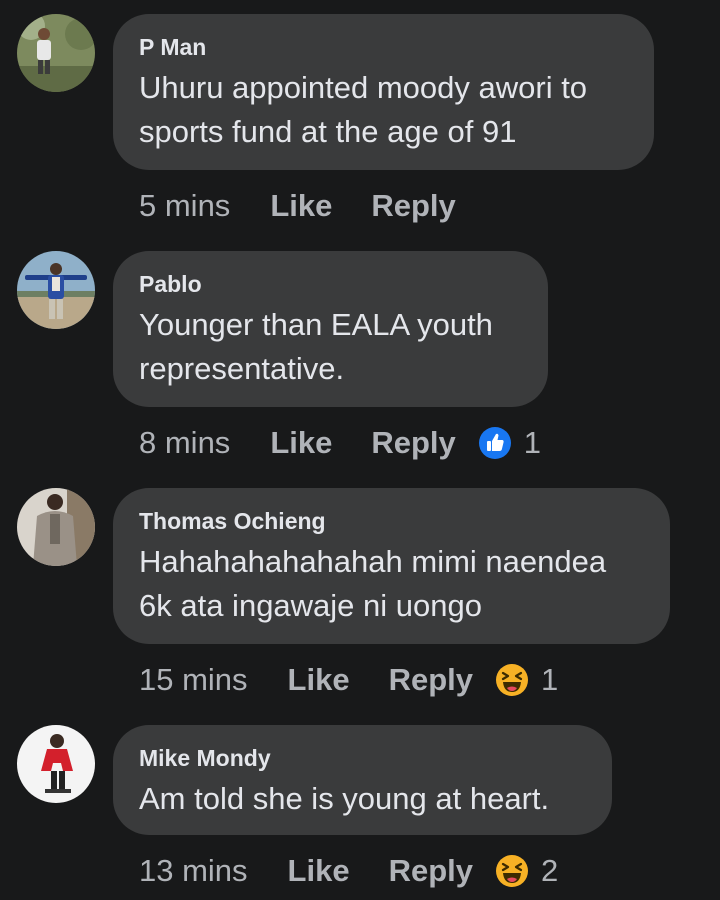  Describe the element at coordinates (193, 871) in the screenshot. I see `comment-timestamp: 13 mins` at that location.